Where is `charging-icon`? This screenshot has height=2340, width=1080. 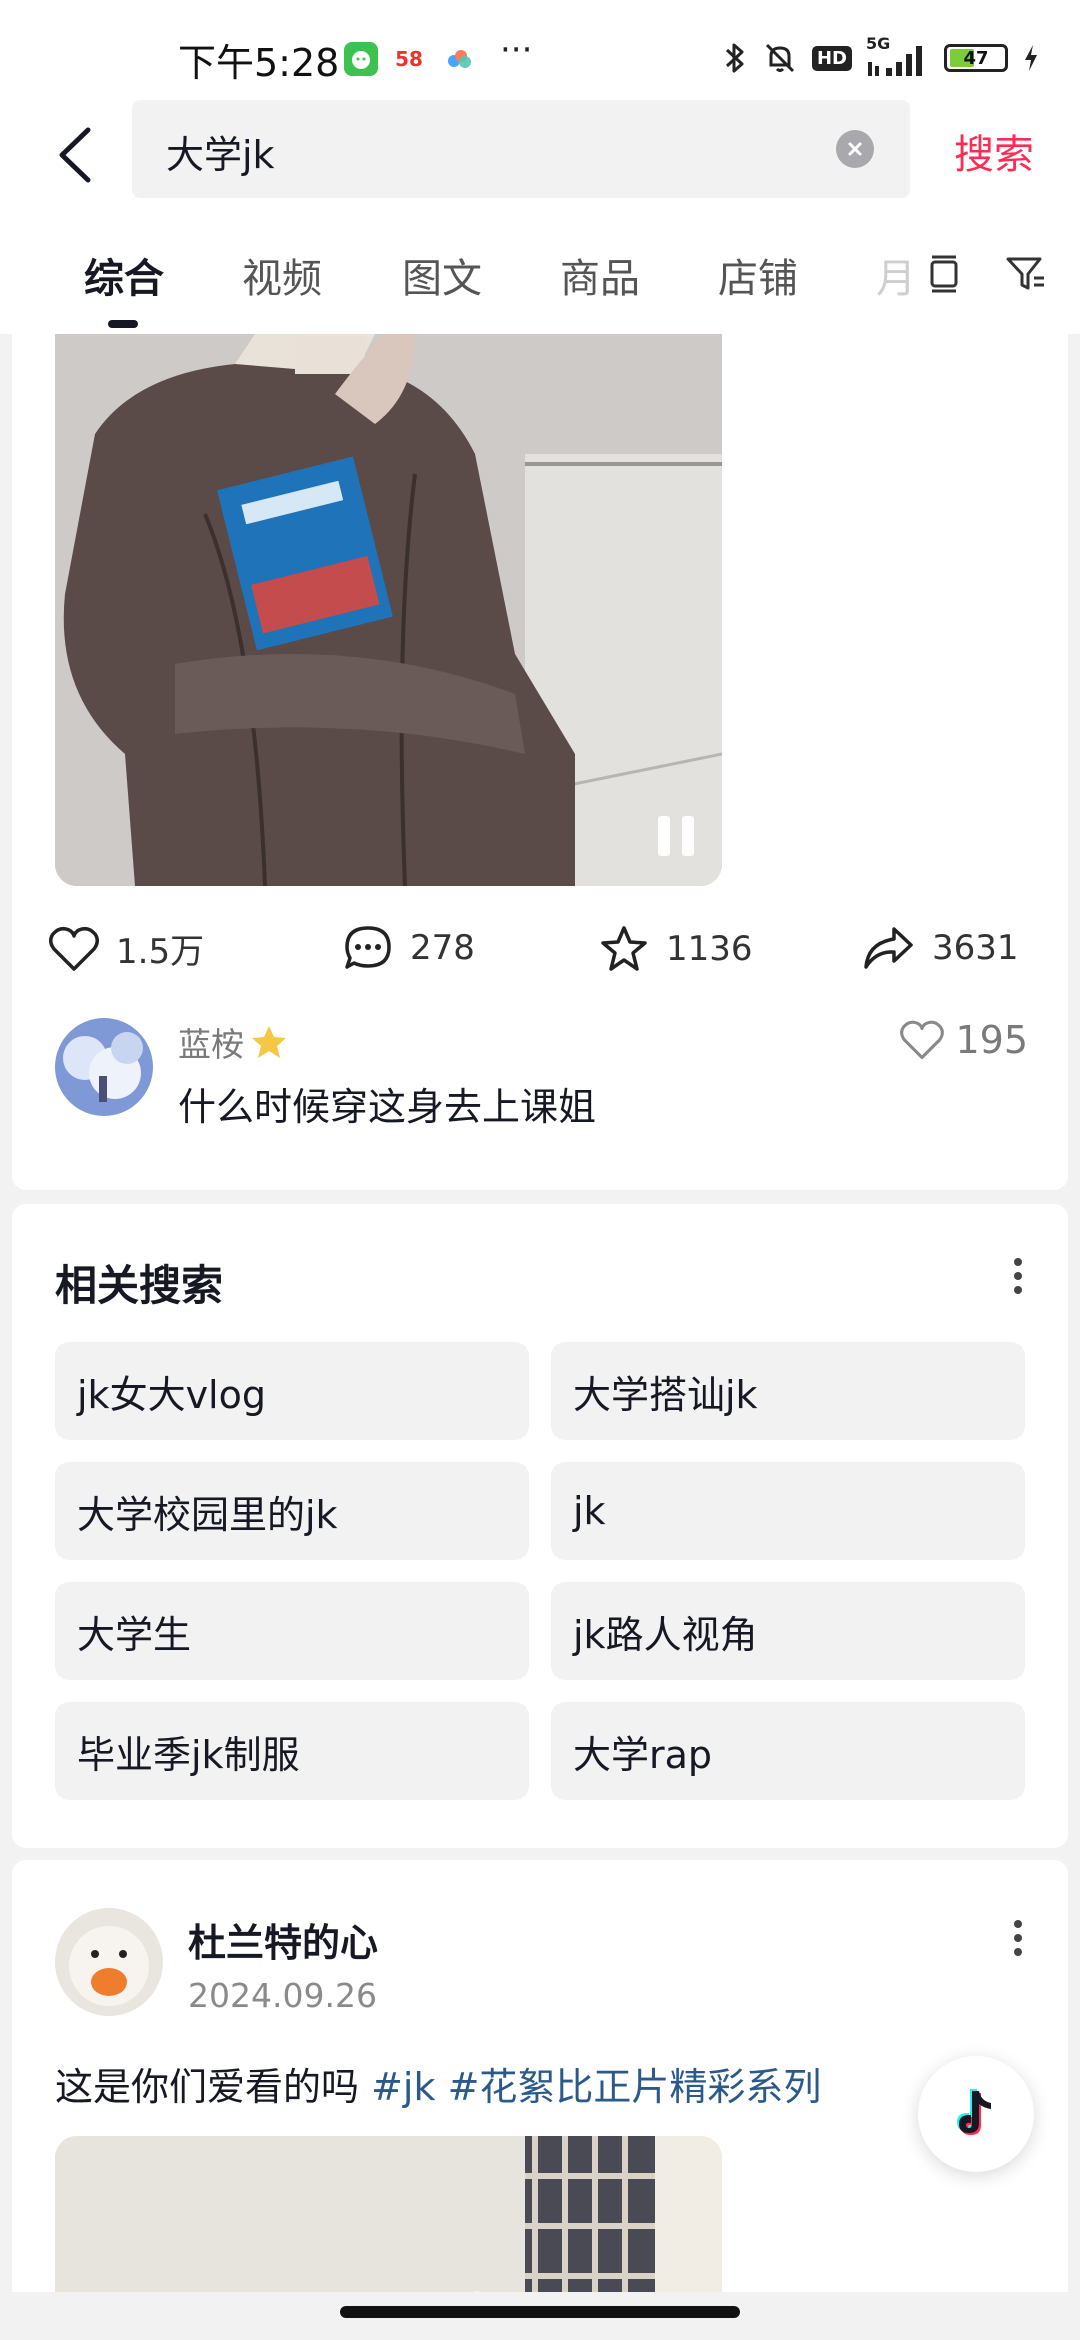 charging-icon is located at coordinates (1031, 58).